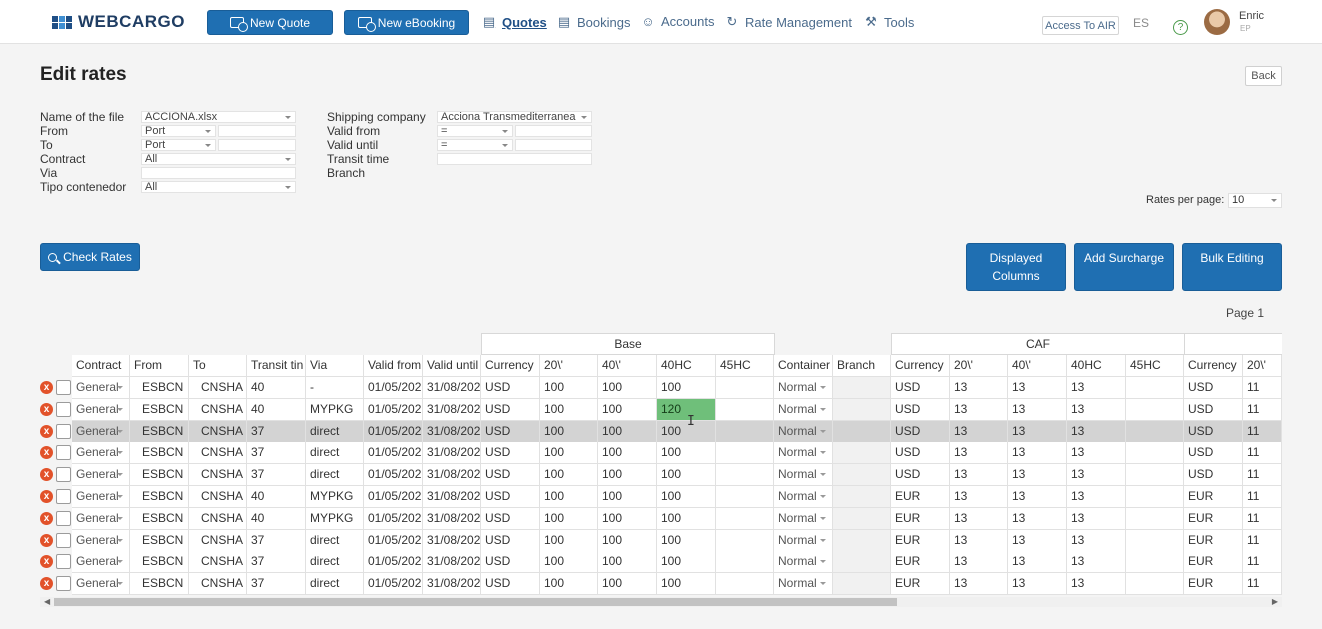 This screenshot has width=1322, height=629. What do you see at coordinates (118, 22) in the screenshot?
I see `webcargo-logo: WEBCARGO` at bounding box center [118, 22].